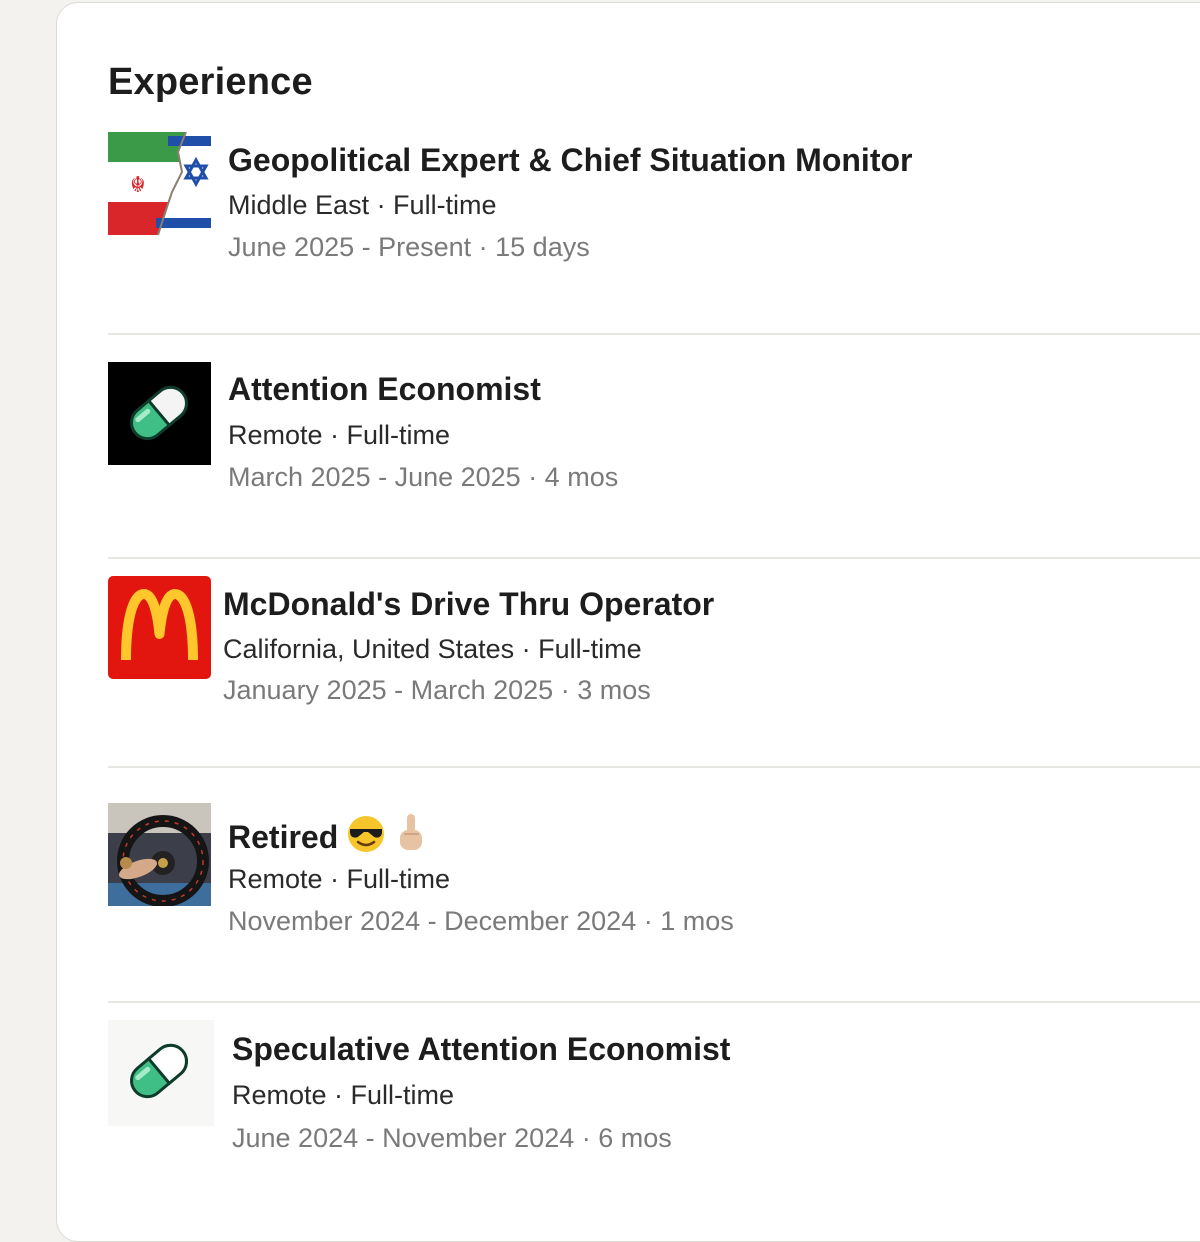  I want to click on middle-finger-emoji-icon, so click(411, 837).